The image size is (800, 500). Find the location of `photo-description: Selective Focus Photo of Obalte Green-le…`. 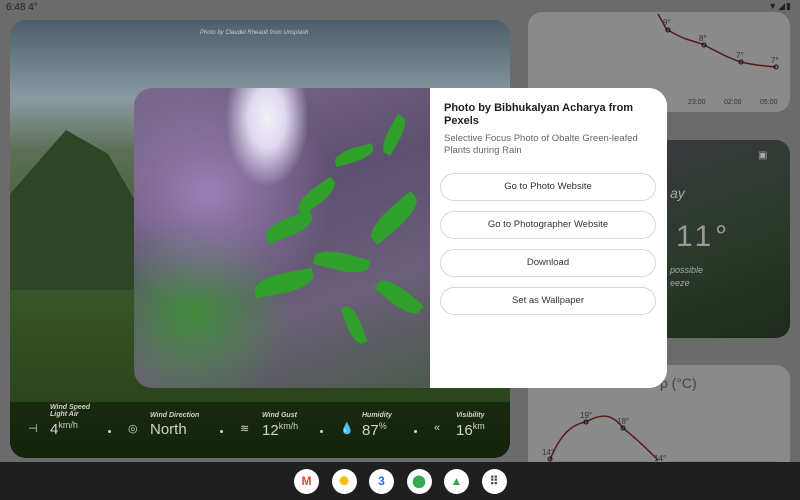

photo-description: Selective Focus Photo of Obalte Green-le… is located at coordinates (541, 144).